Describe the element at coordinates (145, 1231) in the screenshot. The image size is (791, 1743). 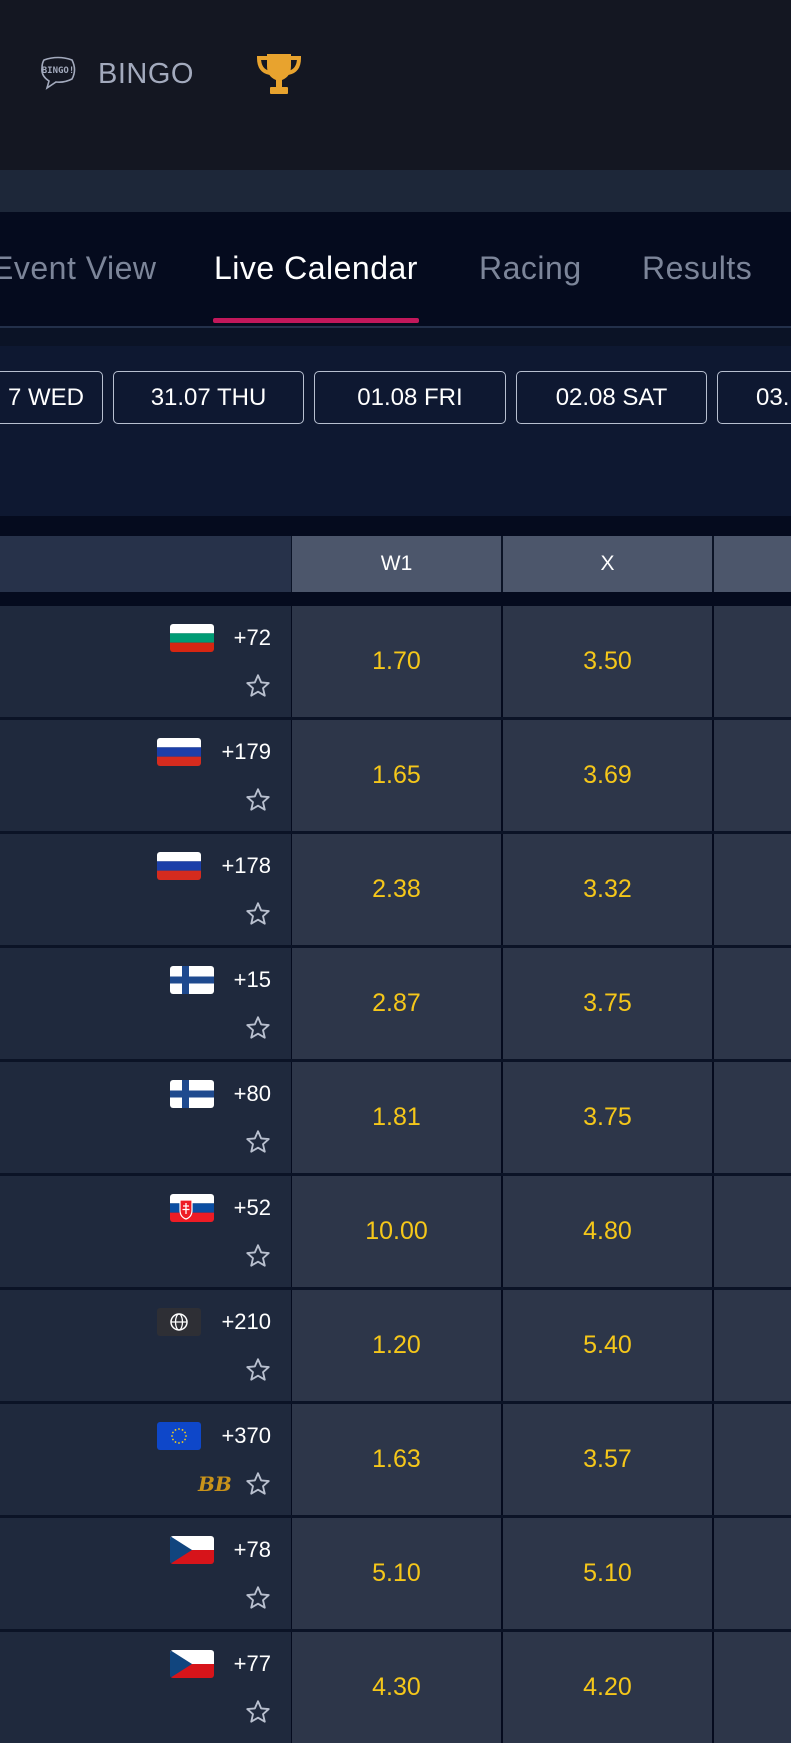
I see `event-info: +52` at that location.